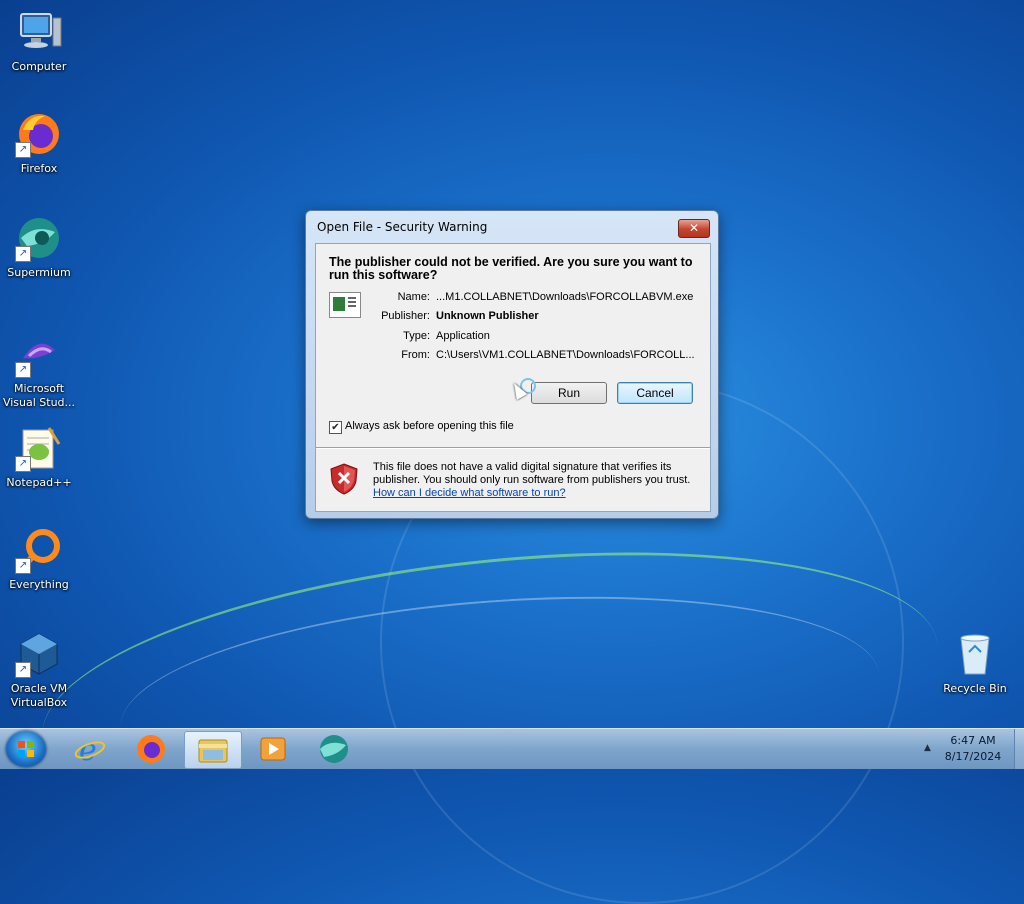  I want to click on taskbar-internet-explorer: e, so click(90, 749).